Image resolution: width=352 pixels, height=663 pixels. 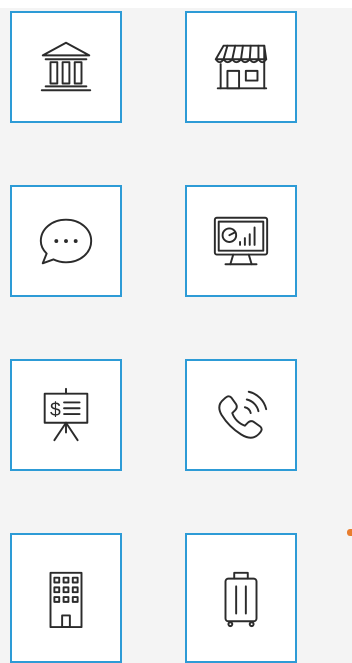 I want to click on tile-phone-call, so click(x=241, y=415).